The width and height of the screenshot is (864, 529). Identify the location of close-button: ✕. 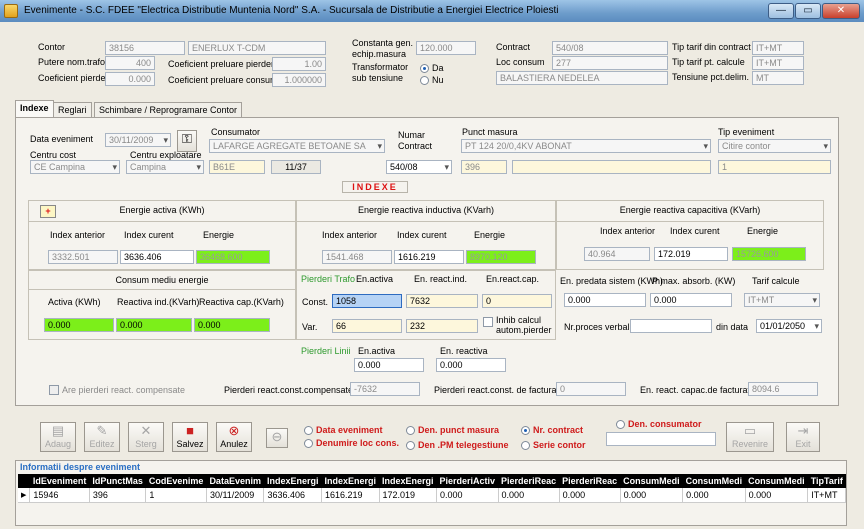
(841, 11).